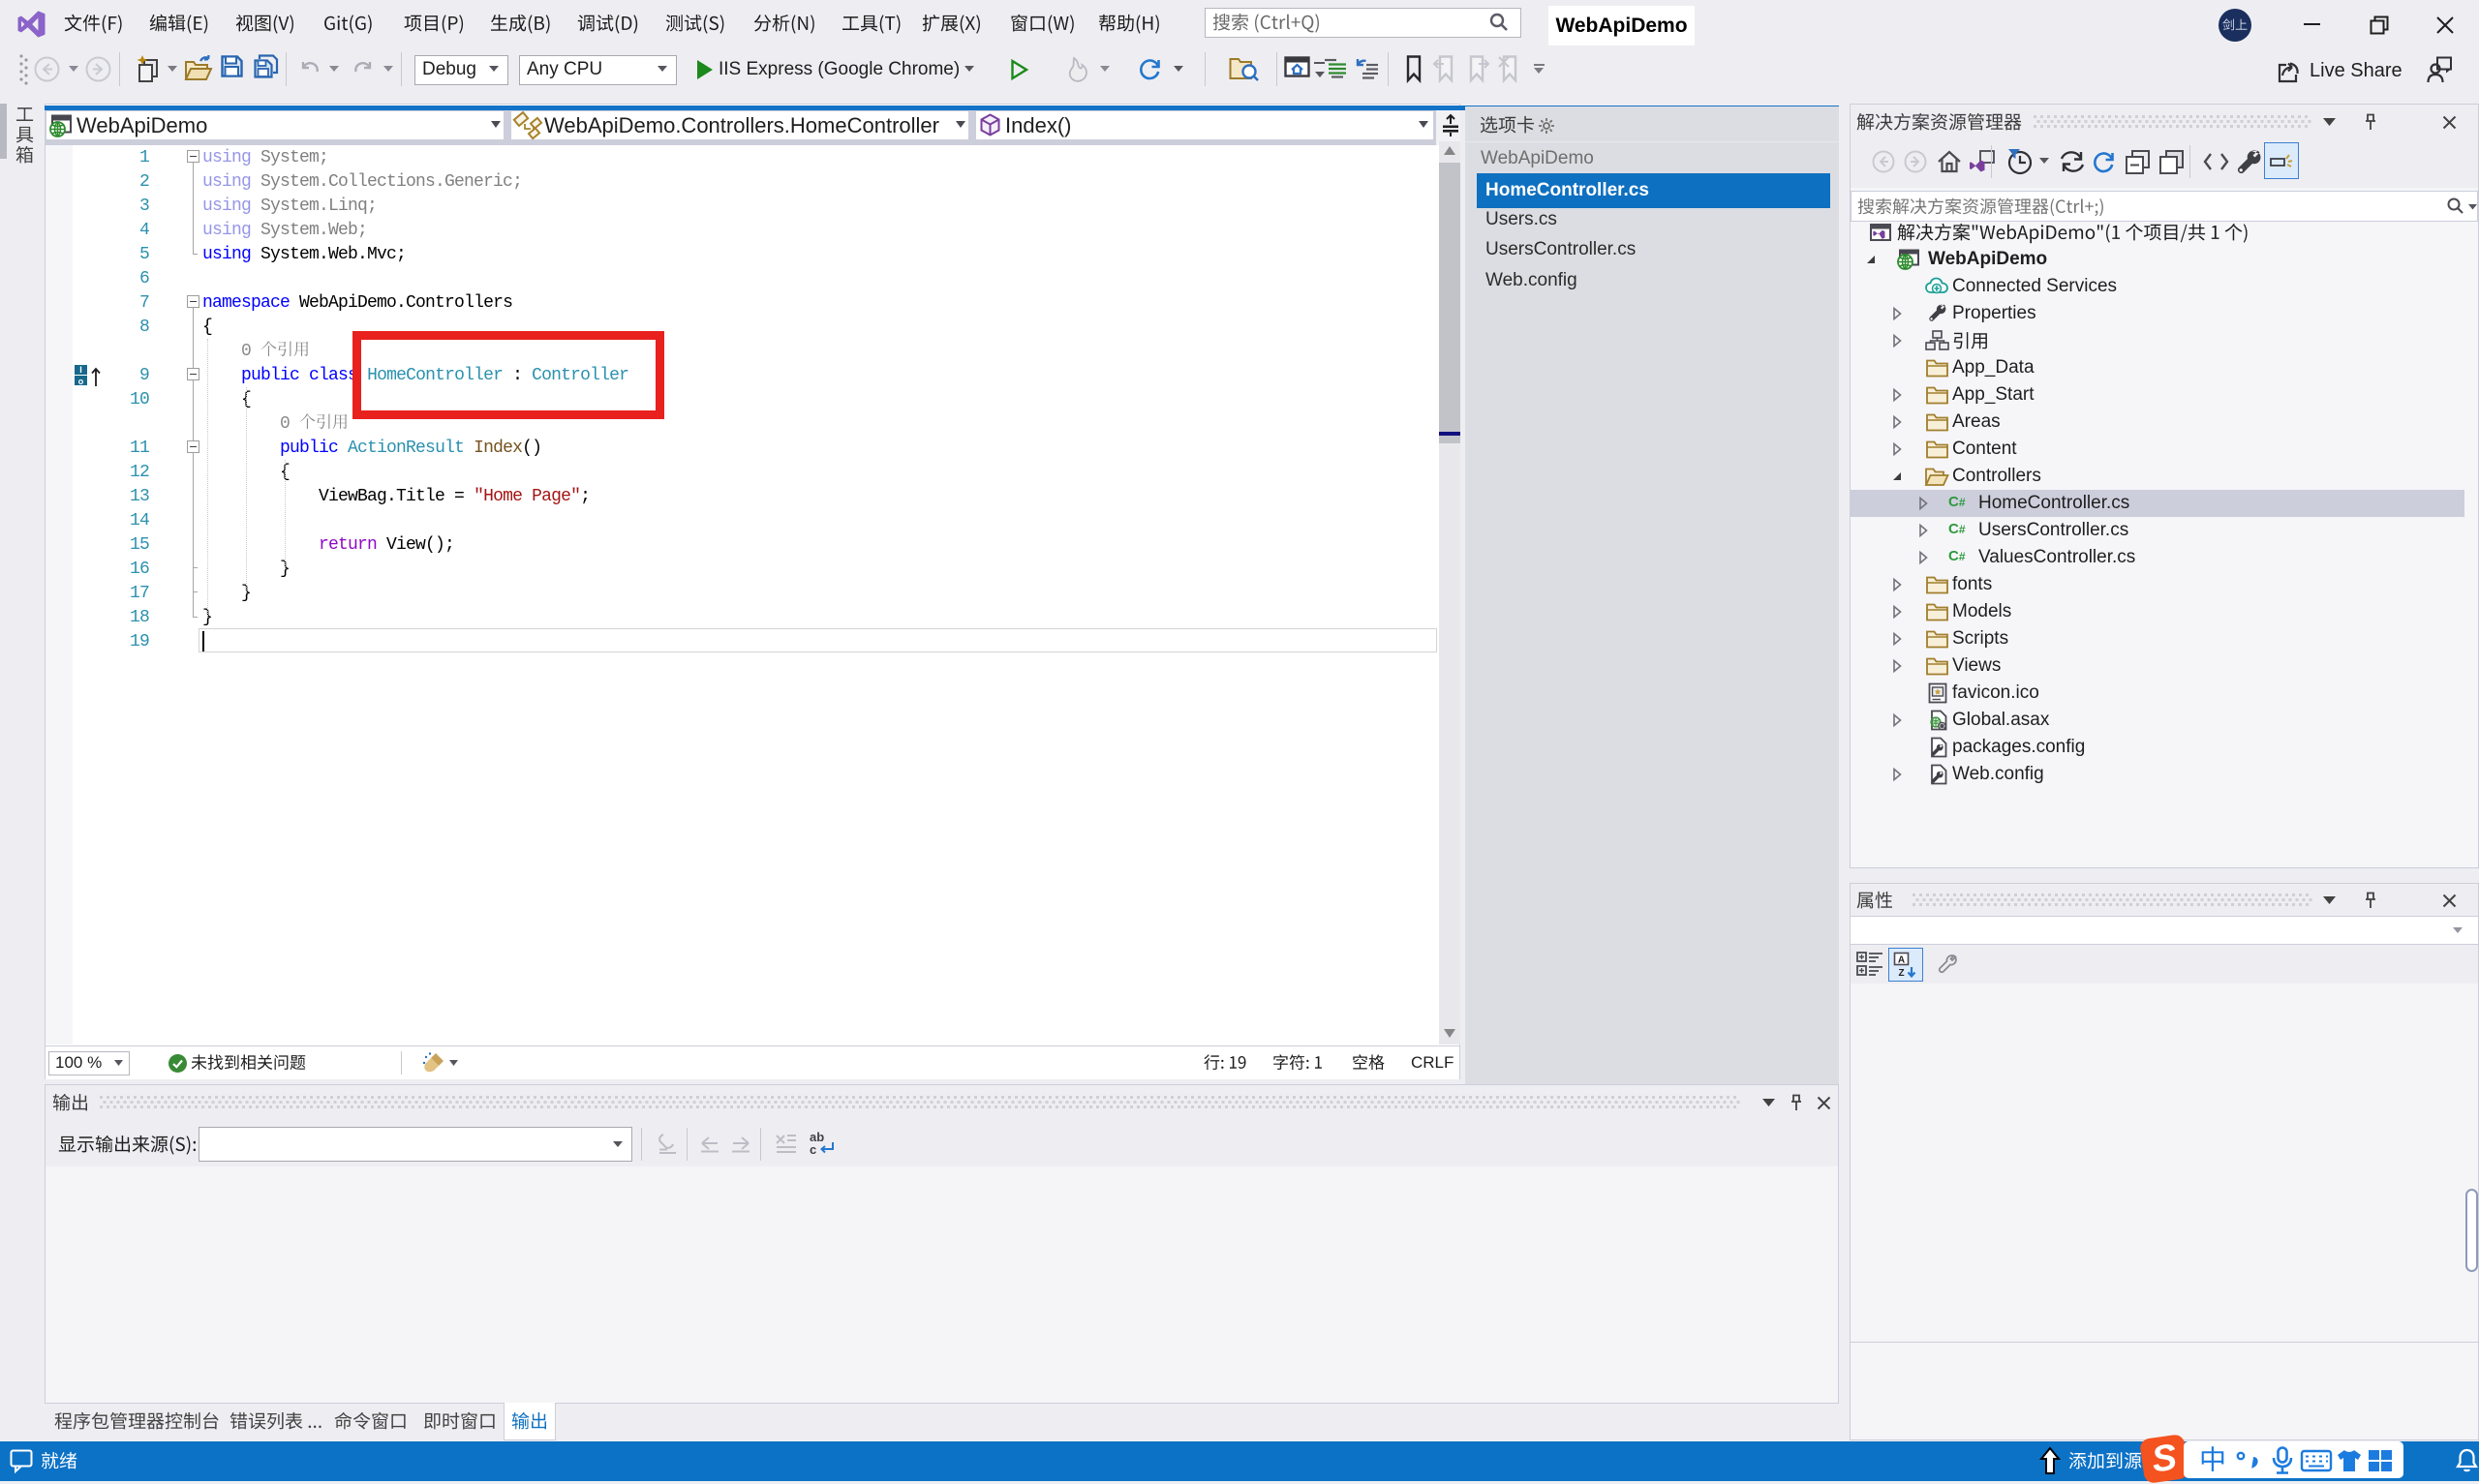  I want to click on svg-text: Z, so click(1902, 973).